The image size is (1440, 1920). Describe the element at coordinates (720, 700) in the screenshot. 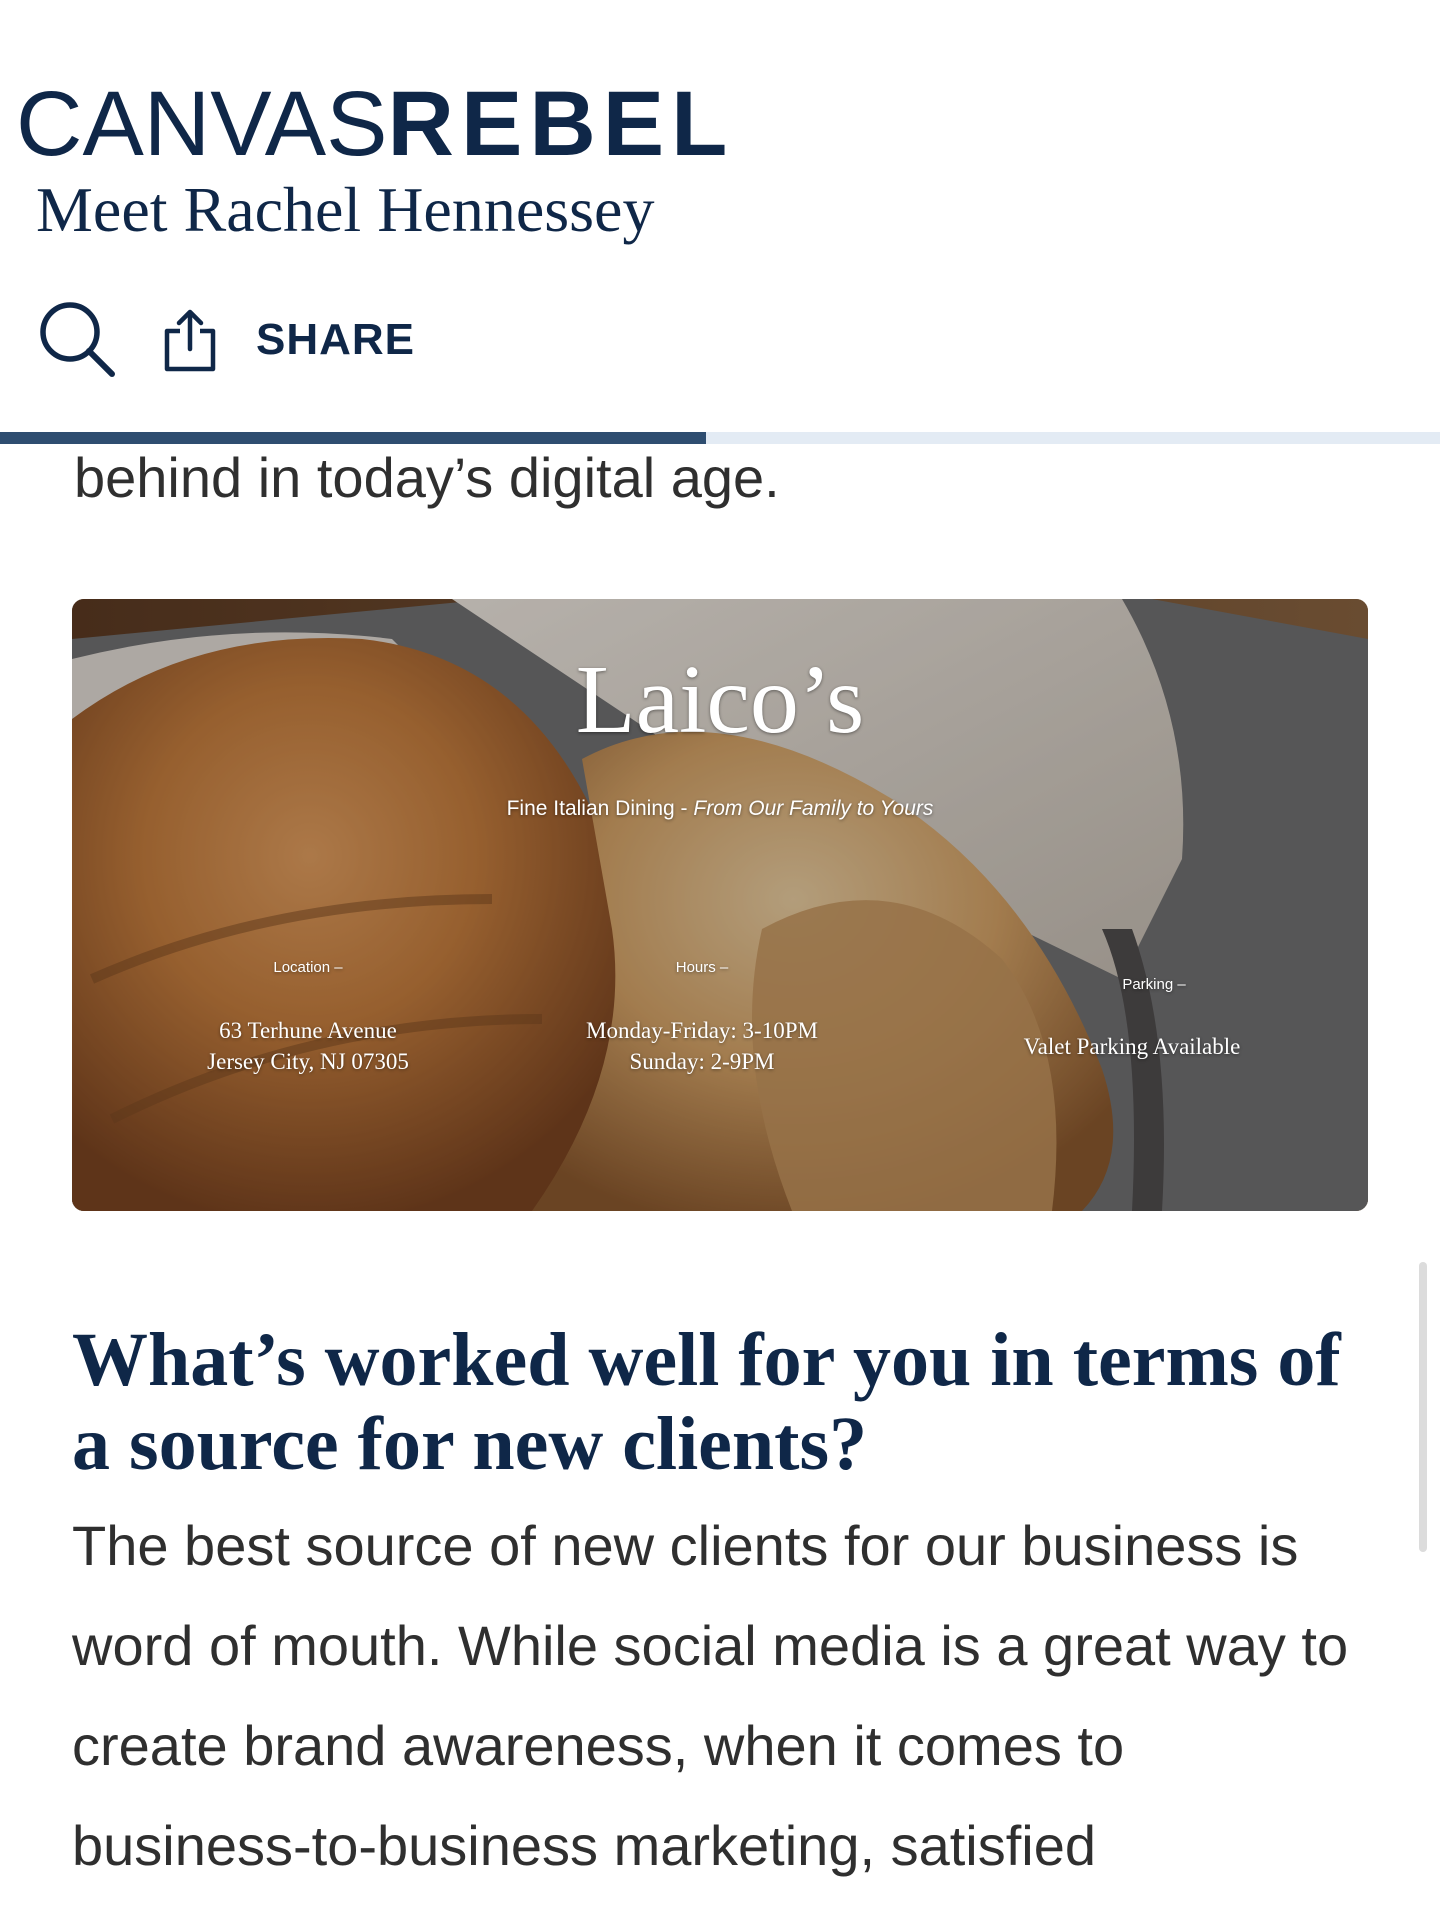

I see `restaurant-name: Laico’s` at that location.